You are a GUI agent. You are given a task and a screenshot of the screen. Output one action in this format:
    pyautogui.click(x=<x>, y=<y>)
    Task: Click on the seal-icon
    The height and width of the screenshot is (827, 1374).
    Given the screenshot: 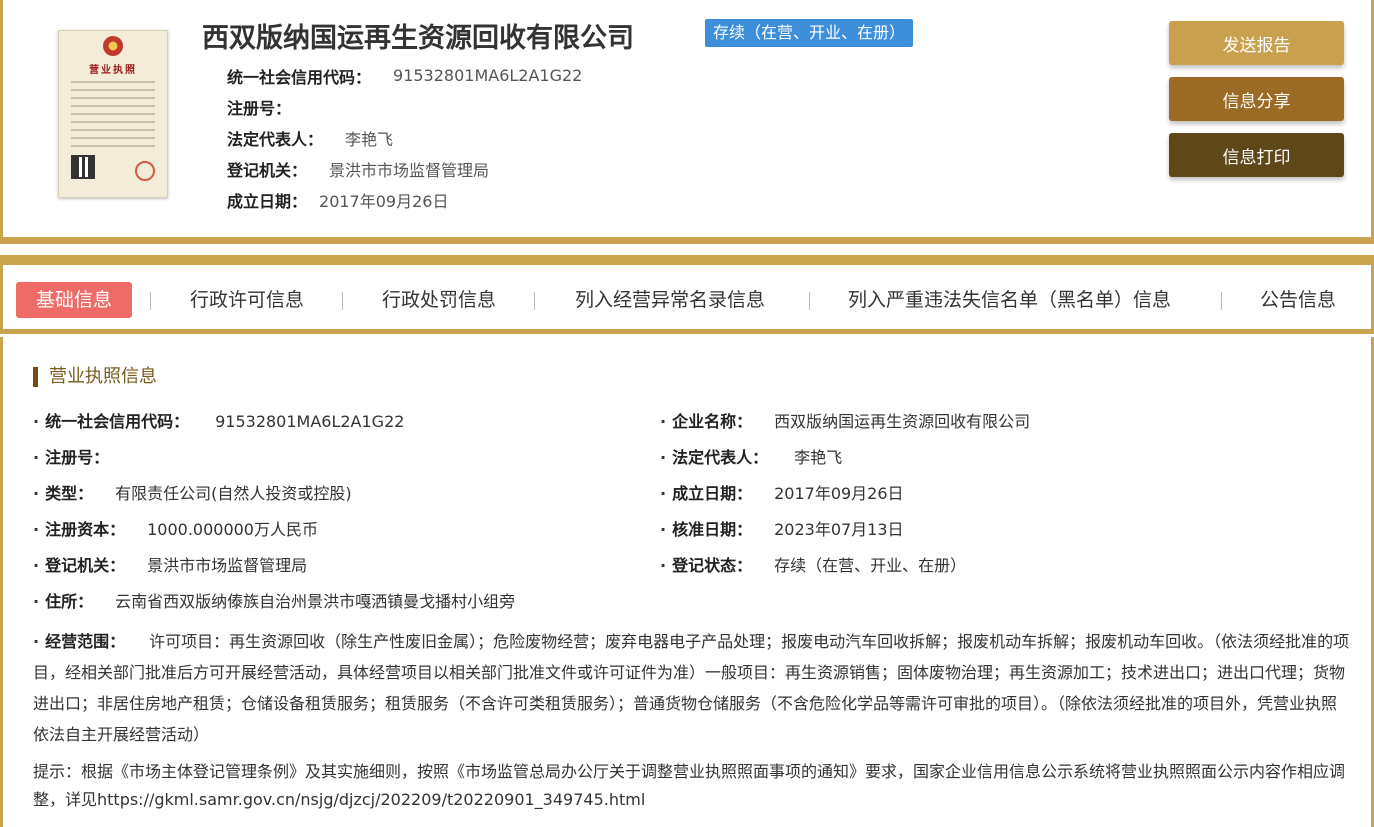 What is the action you would take?
    pyautogui.click(x=145, y=171)
    